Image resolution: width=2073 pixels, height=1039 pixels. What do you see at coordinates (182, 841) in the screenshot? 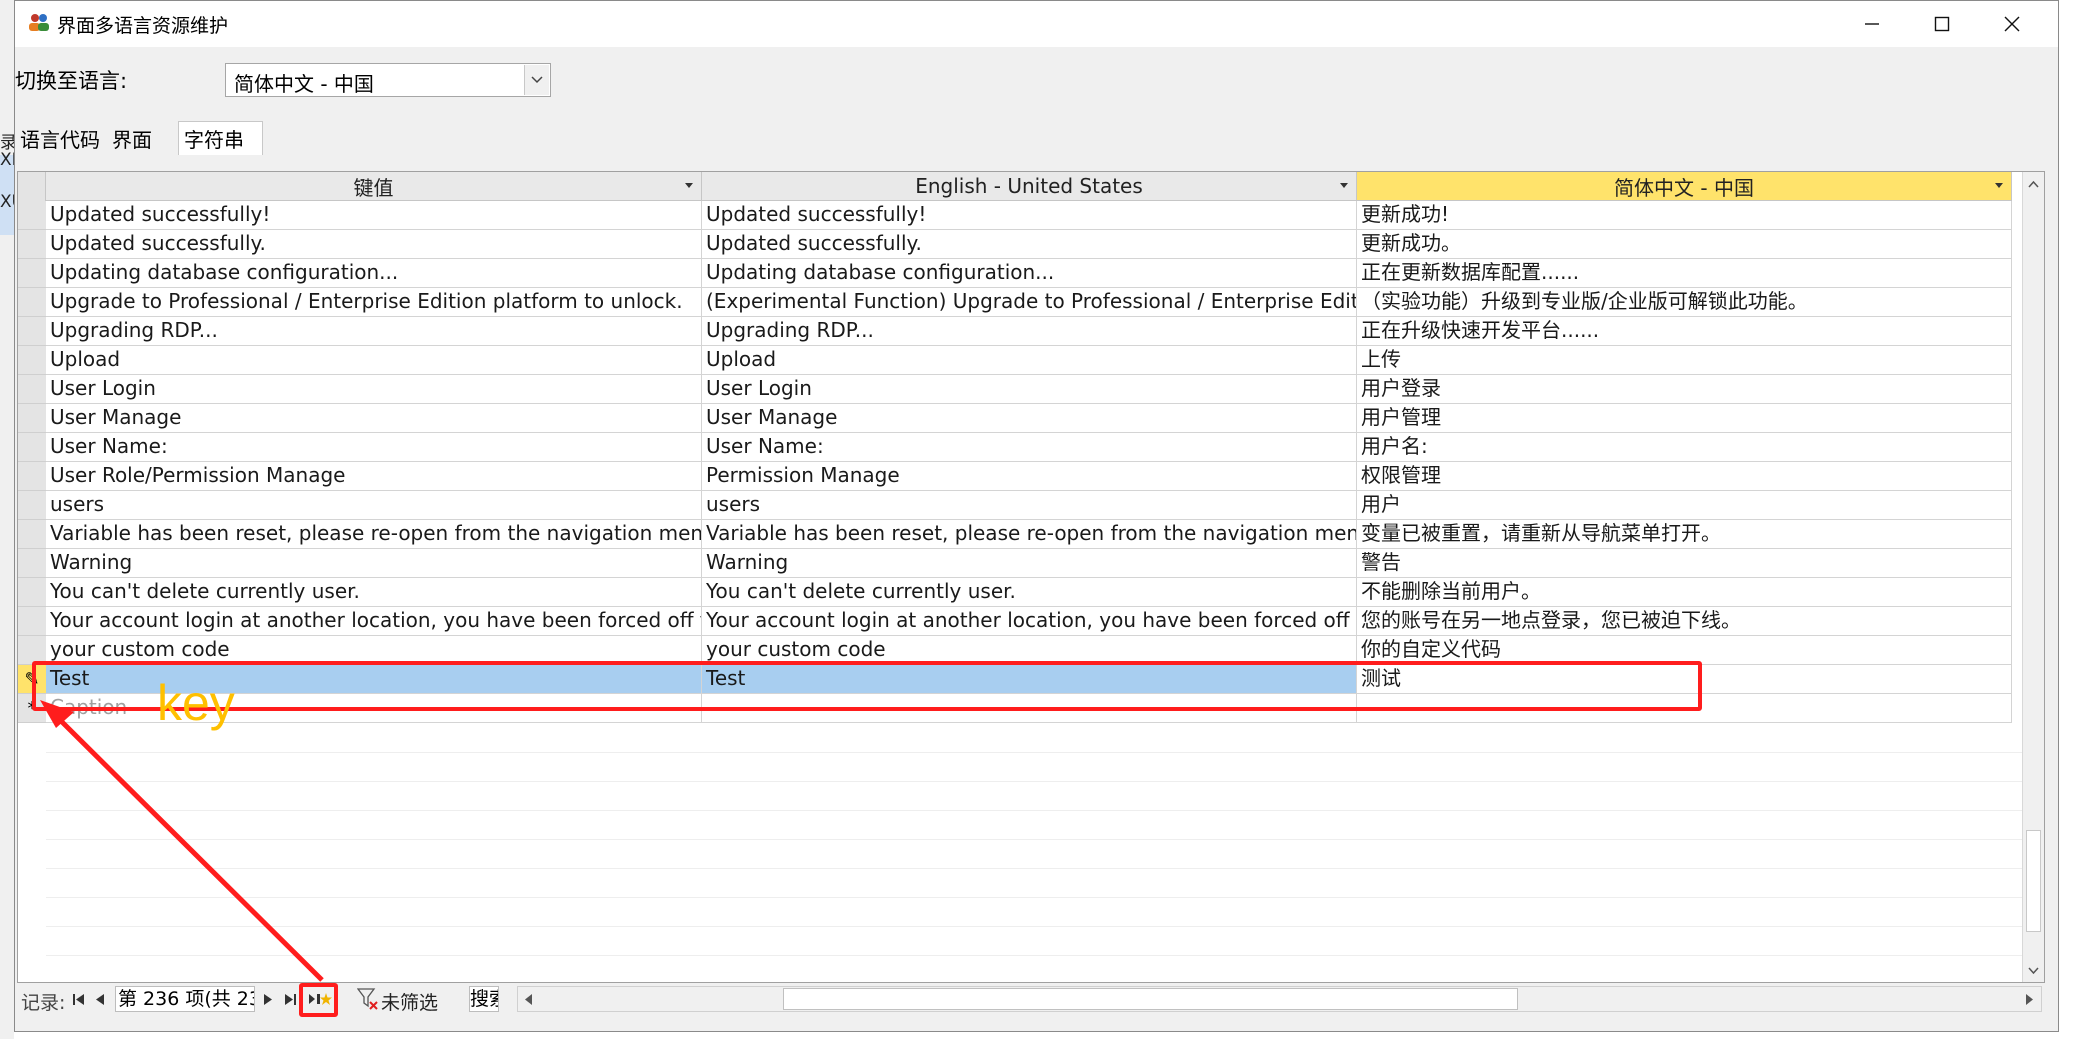
I see `annotation-arrow` at bounding box center [182, 841].